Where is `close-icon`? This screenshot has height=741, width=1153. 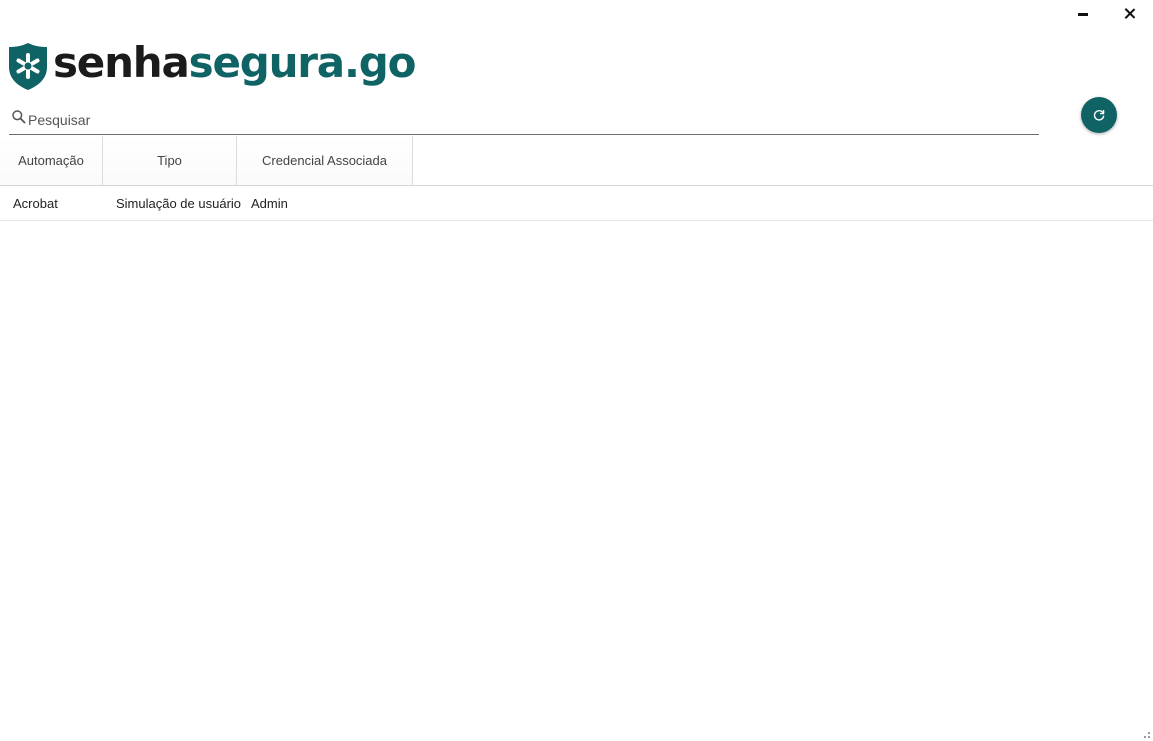
close-icon is located at coordinates (1130, 14).